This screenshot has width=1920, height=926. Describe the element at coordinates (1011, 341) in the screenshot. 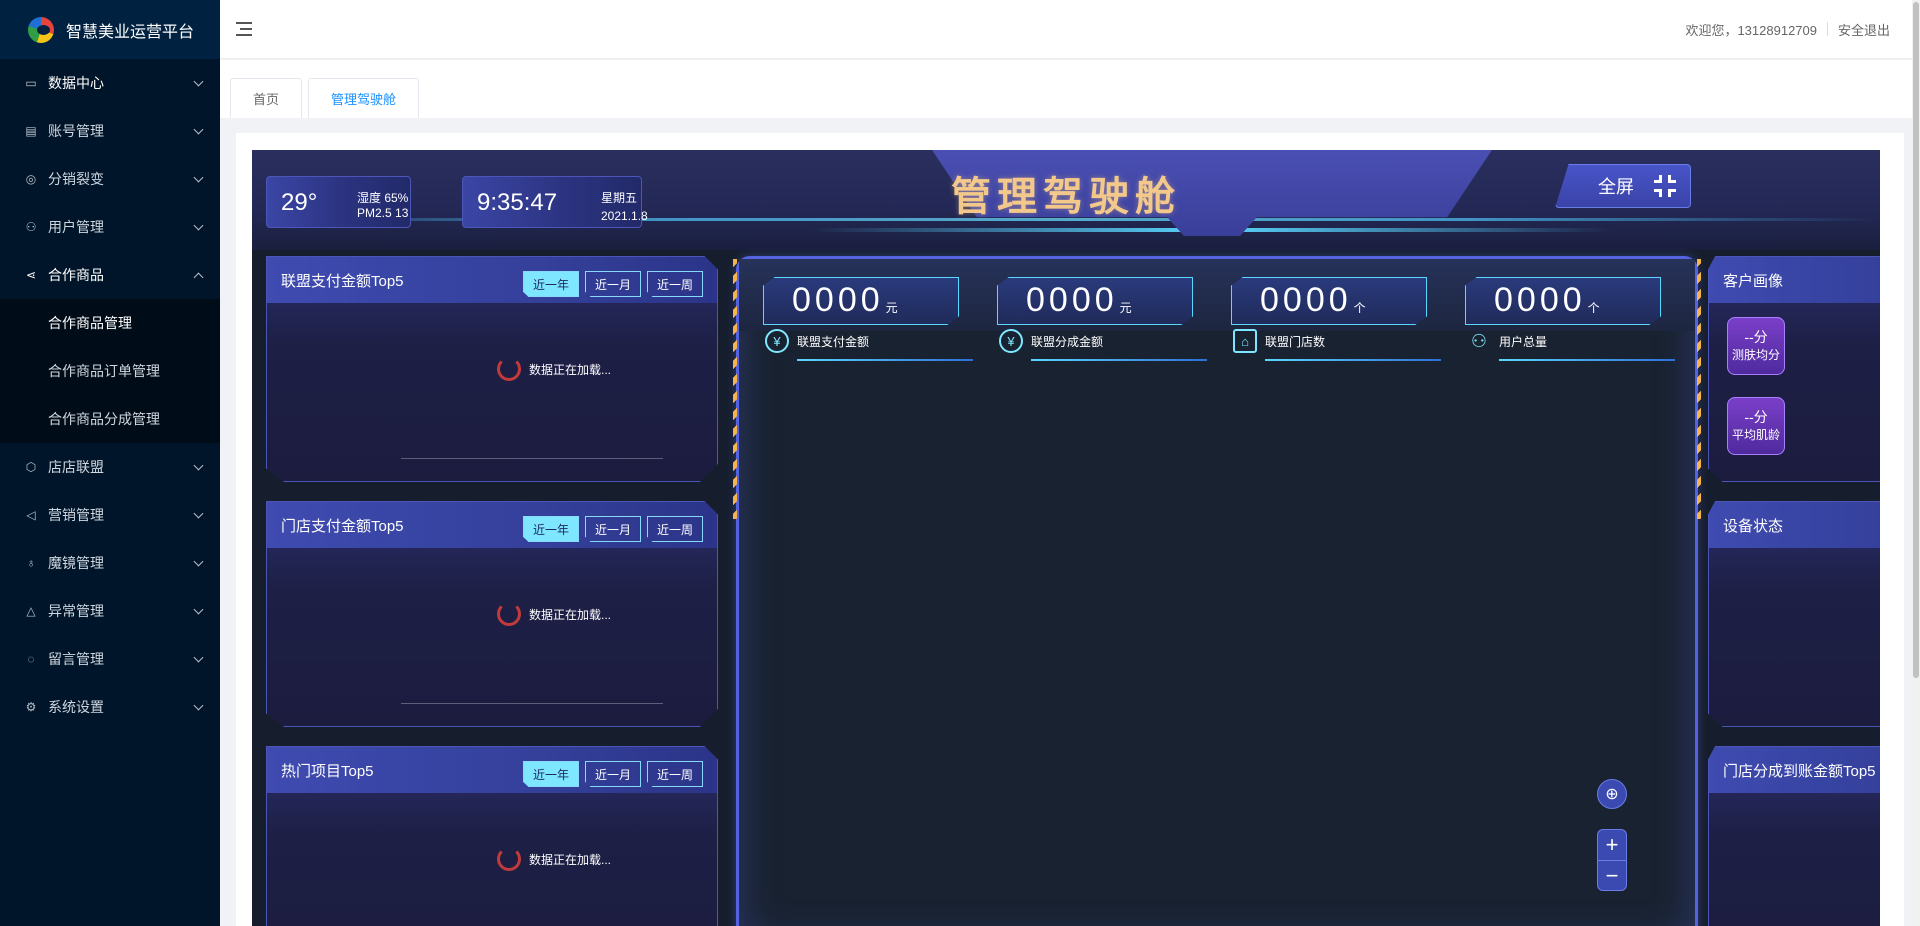

I see `yen-icon: ¥` at that location.